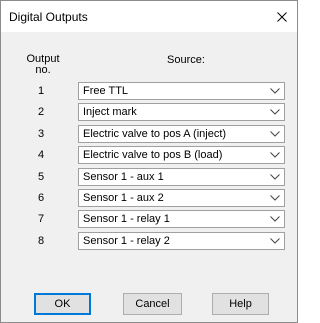 The image size is (320, 323). Describe the element at coordinates (123, 198) in the screenshot. I see `source-select-value: Sensor 1 - aux 2` at that location.